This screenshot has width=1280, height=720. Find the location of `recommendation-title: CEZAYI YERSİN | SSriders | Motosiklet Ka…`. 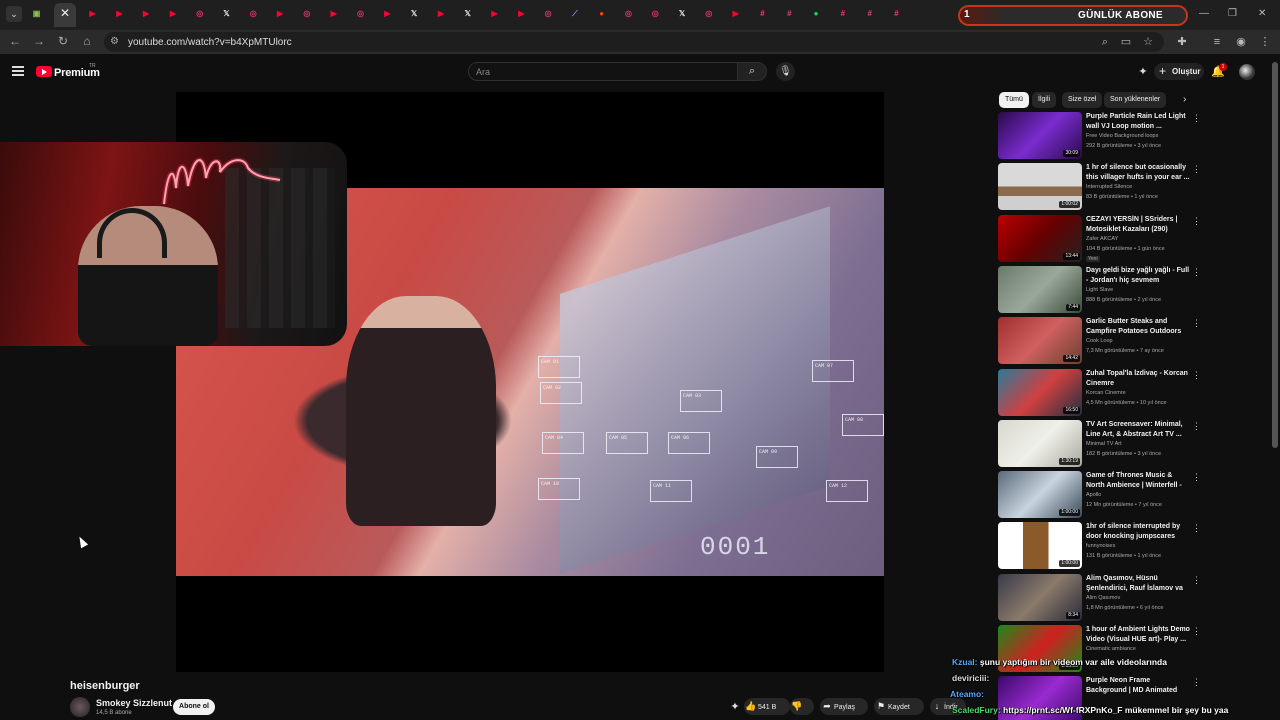

recommendation-title: CEZAYI YERSİN | SSriders | Motosiklet Ka… is located at coordinates (1138, 225).